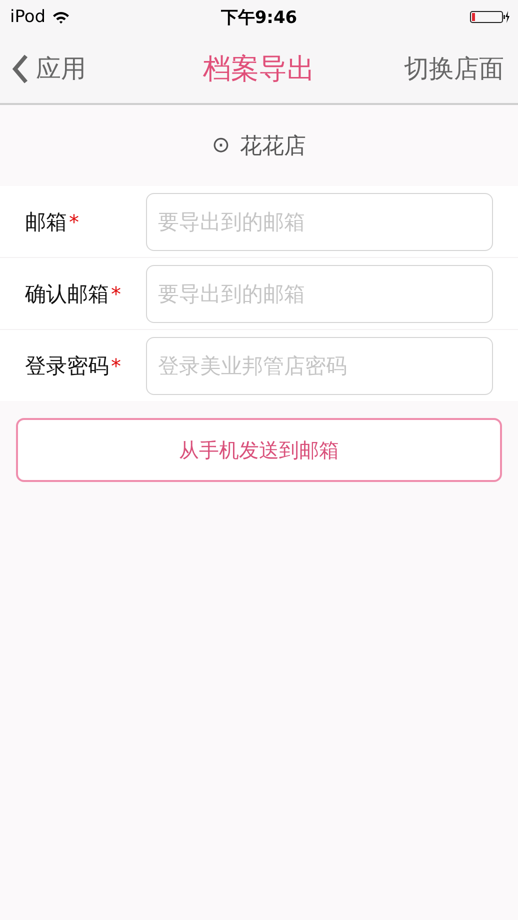 The image size is (518, 920). What do you see at coordinates (259, 68) in the screenshot?
I see `page-title: 档案导出` at bounding box center [259, 68].